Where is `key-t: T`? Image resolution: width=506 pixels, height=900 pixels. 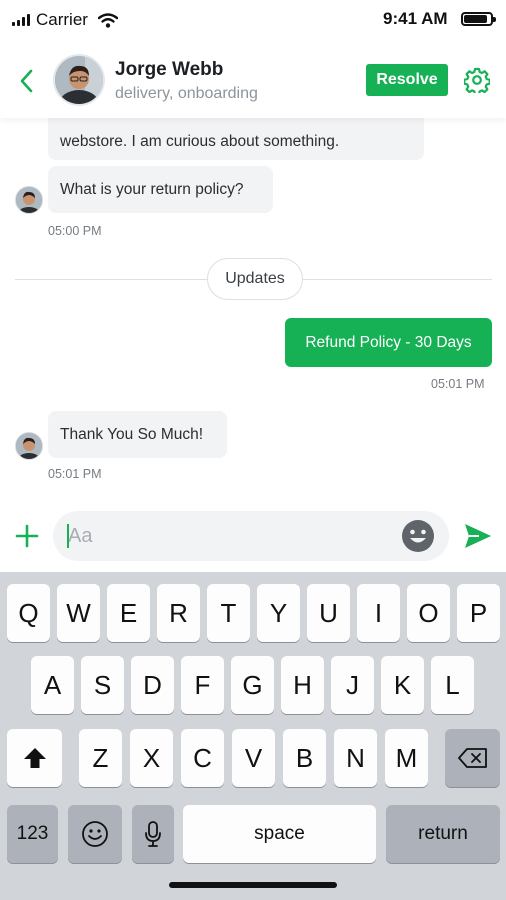 key-t: T is located at coordinates (228, 613).